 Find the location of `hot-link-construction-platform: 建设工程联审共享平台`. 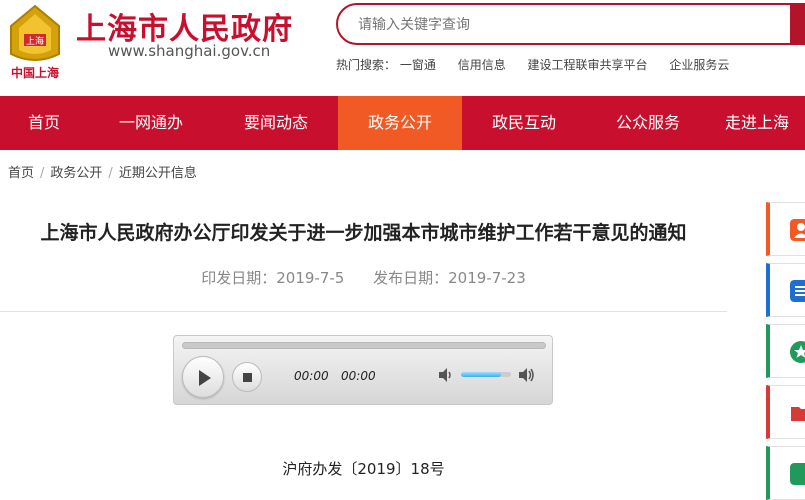

hot-link-construction-platform: 建设工程联审共享平台 is located at coordinates (588, 65).